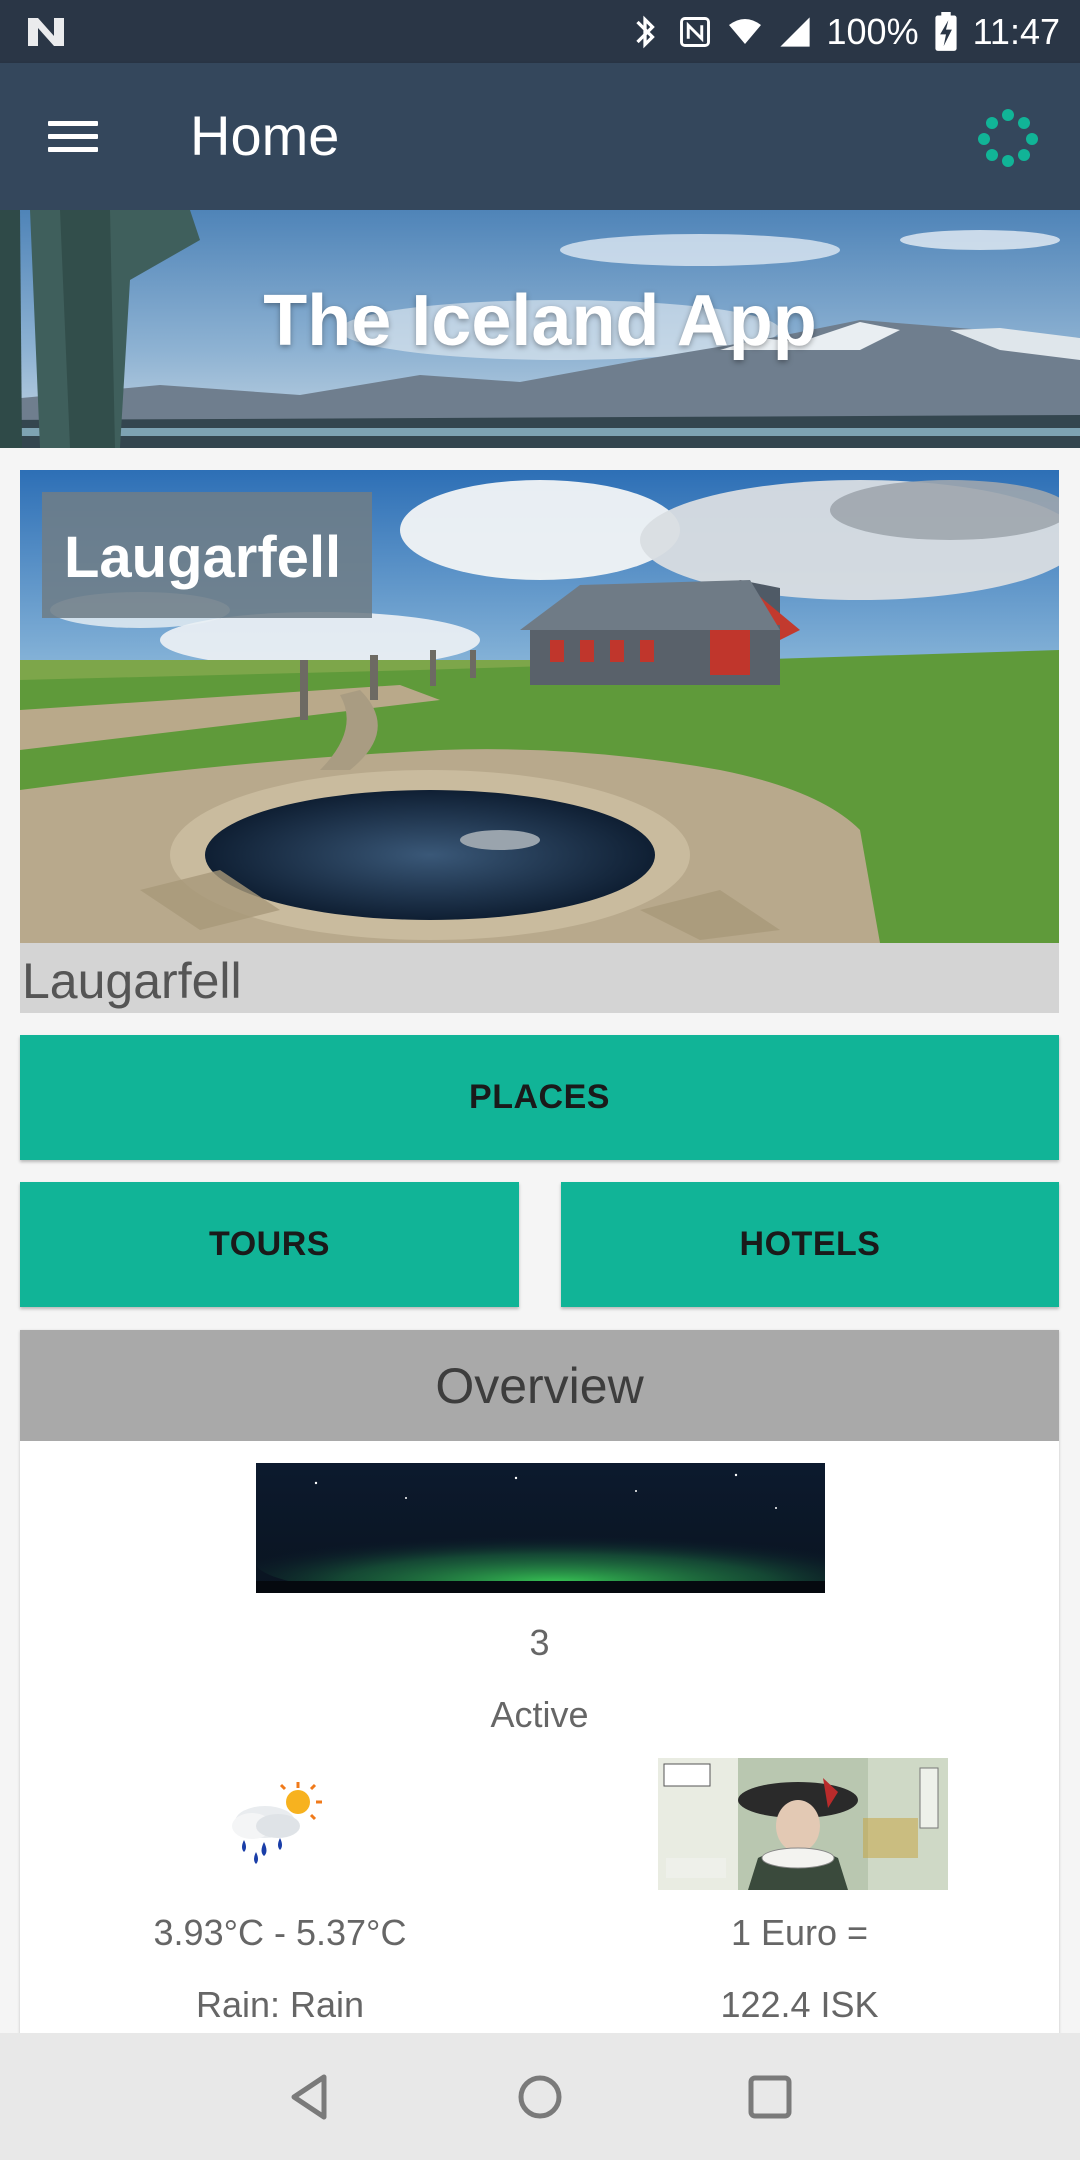 Image resolution: width=1080 pixels, height=2160 pixels. I want to click on banknote-image, so click(803, 1824).